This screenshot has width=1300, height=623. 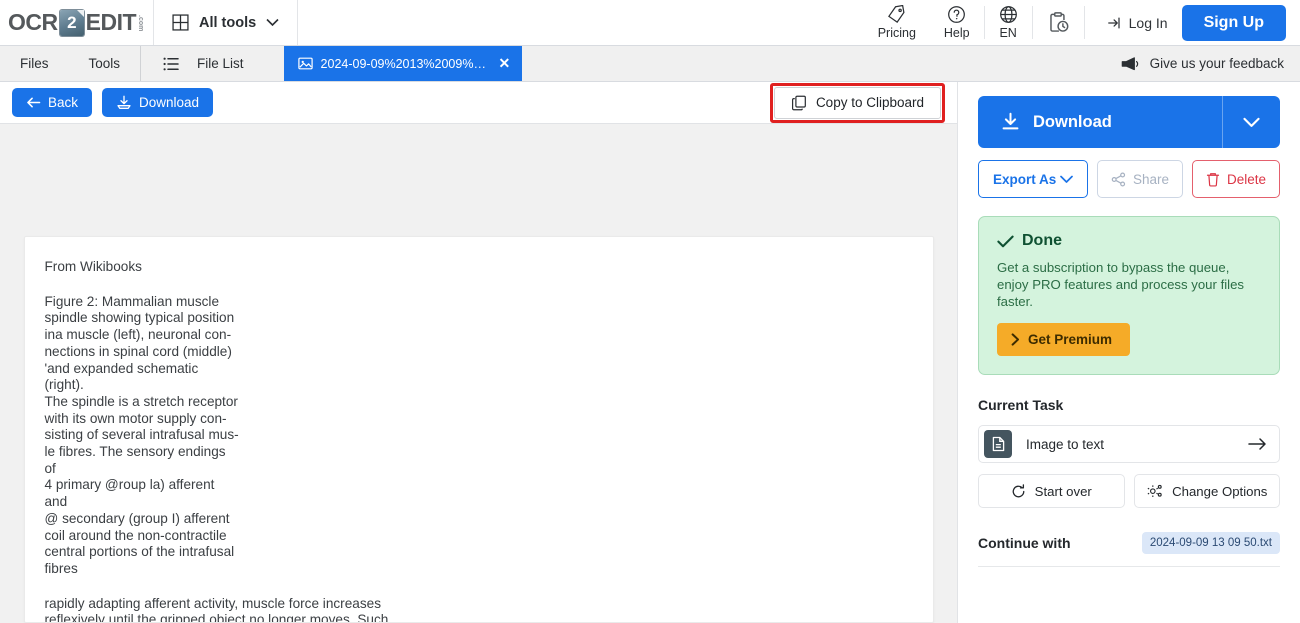 I want to click on arrow-left-icon, so click(x=33, y=102).